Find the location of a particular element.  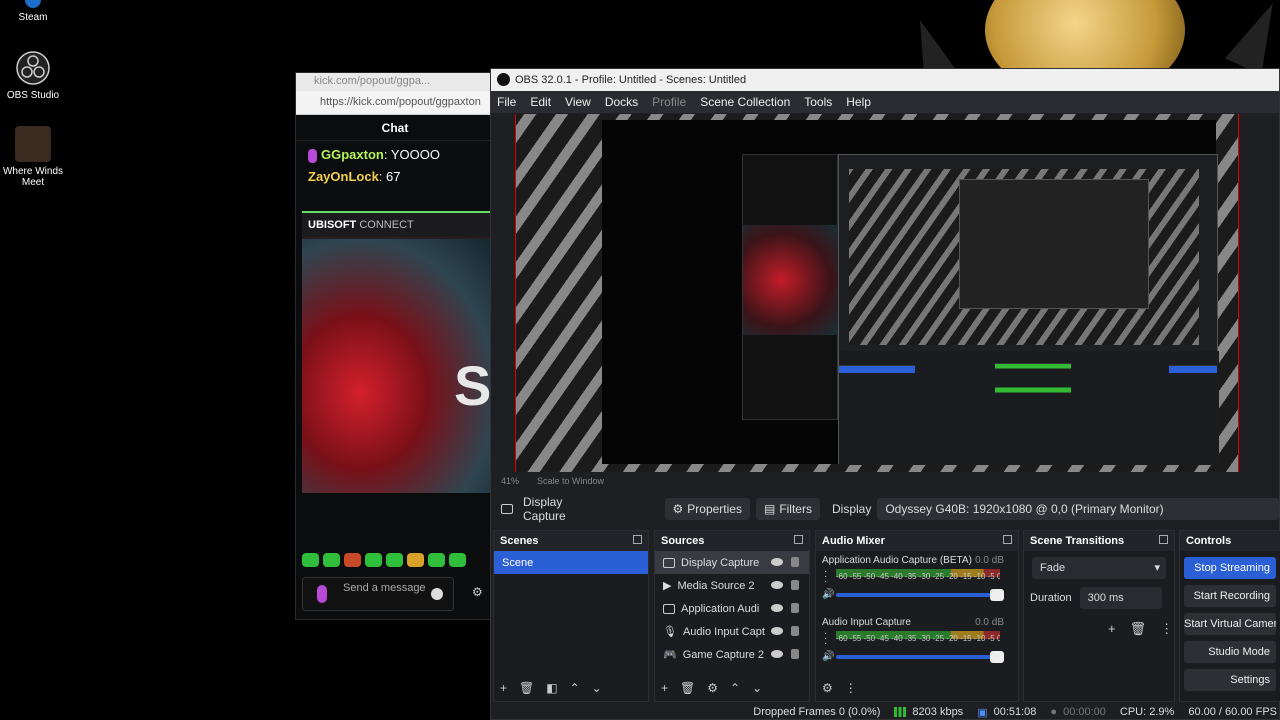

ubisoft-header: UBISOFT CONNECT is located at coordinates (399, 225).